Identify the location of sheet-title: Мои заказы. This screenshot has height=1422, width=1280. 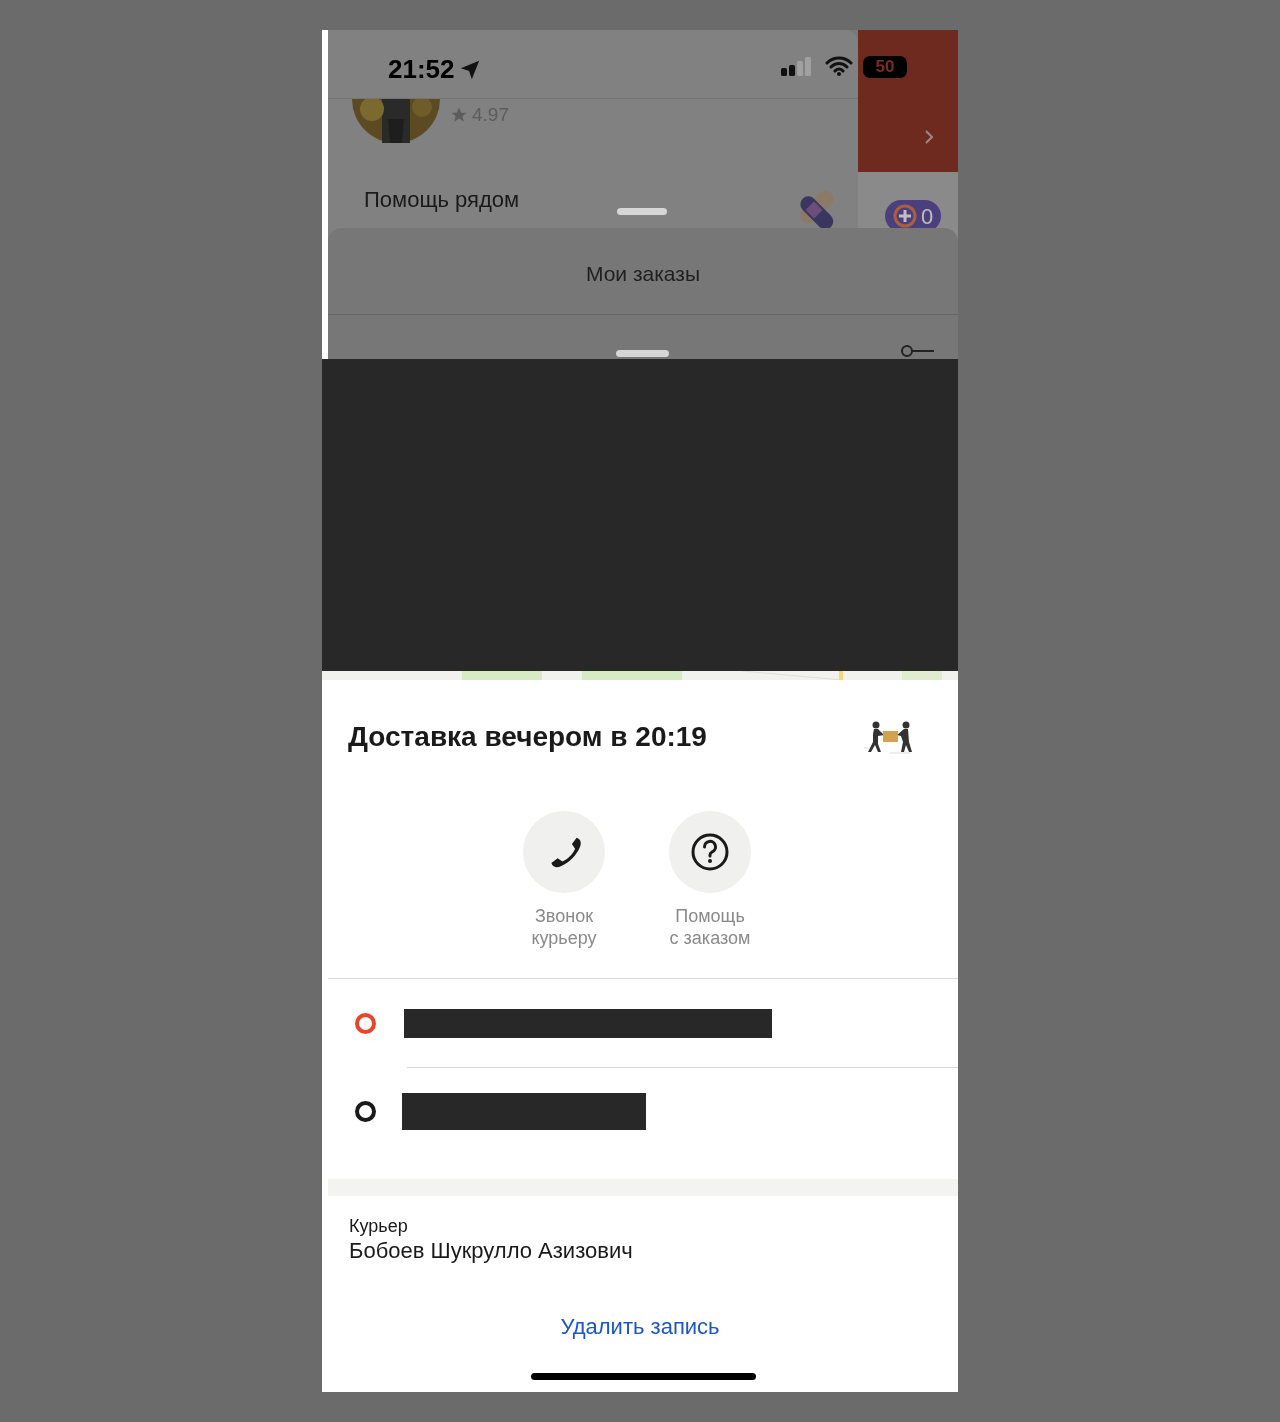
(643, 274).